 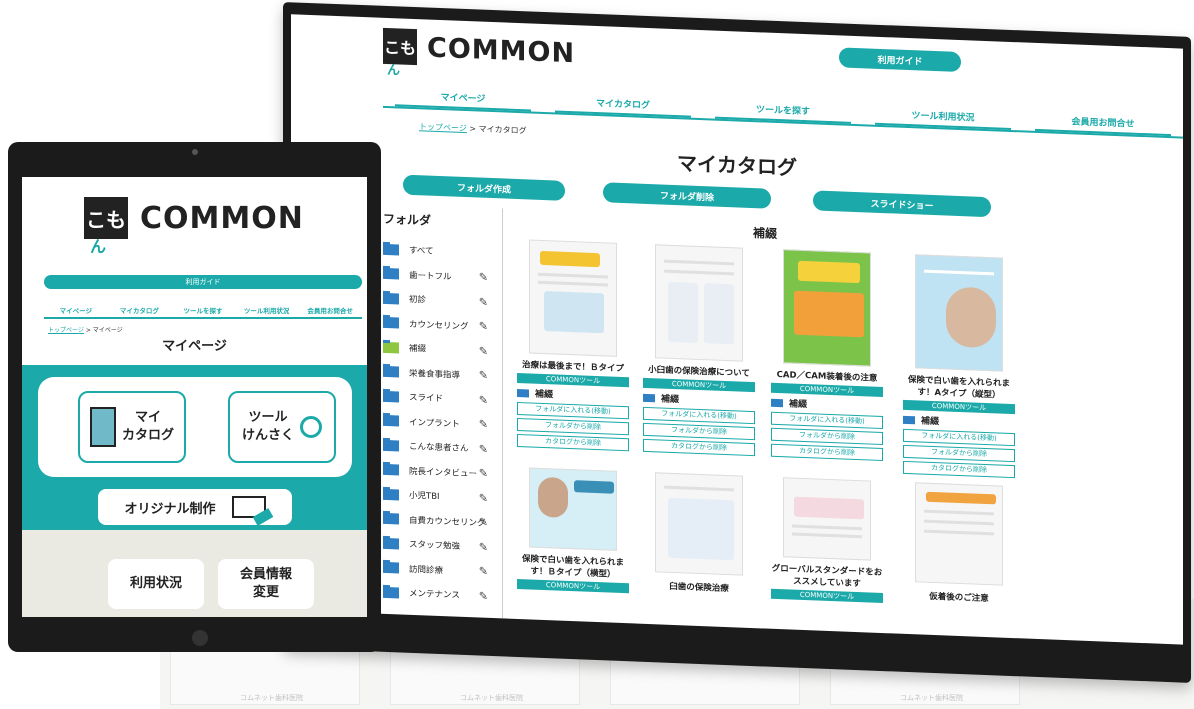 What do you see at coordinates (132, 427) in the screenshot?
I see `my-catalog-button: マイ カタログ` at bounding box center [132, 427].